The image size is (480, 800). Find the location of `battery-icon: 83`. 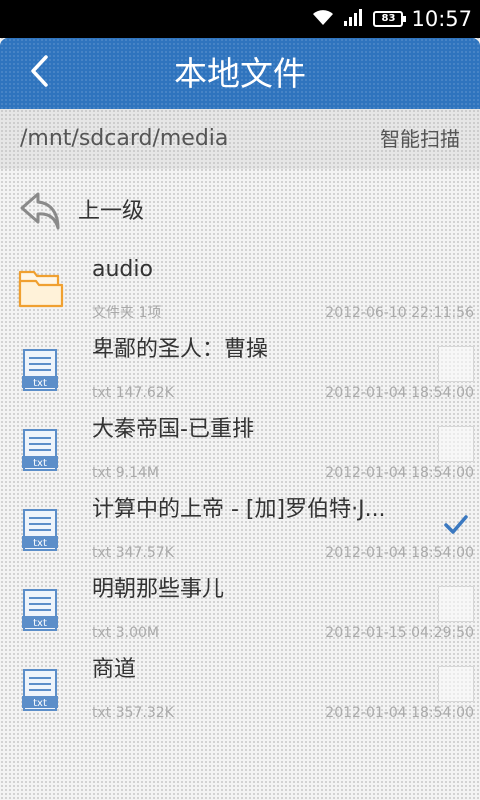

battery-icon: 83 is located at coordinates (390, 19).